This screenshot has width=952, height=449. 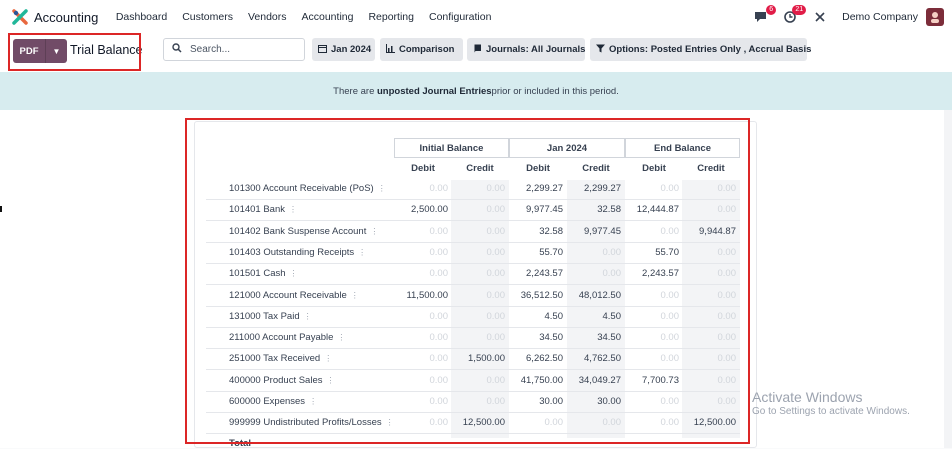 I want to click on menu-vendors: Vendors, so click(x=267, y=17).